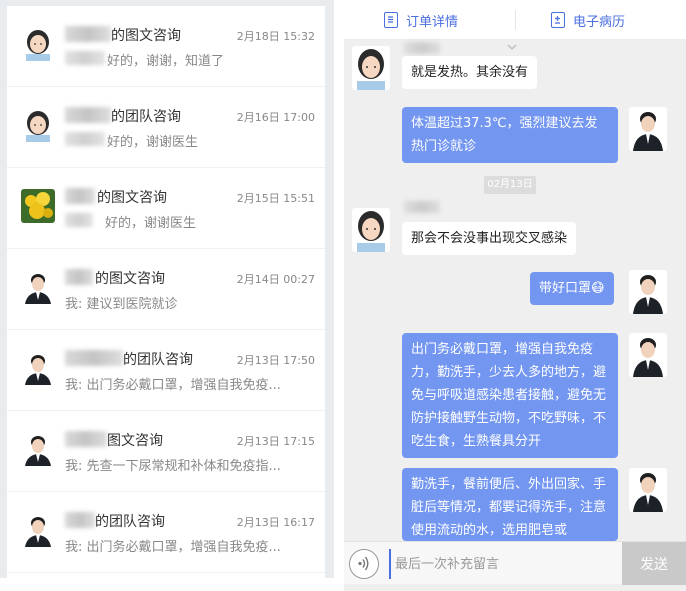 This screenshot has height=591, width=686. Describe the element at coordinates (166, 208) in the screenshot. I see `conversation-item: 的图文咨询 2月15日 15:51 好的，谢谢医生` at that location.